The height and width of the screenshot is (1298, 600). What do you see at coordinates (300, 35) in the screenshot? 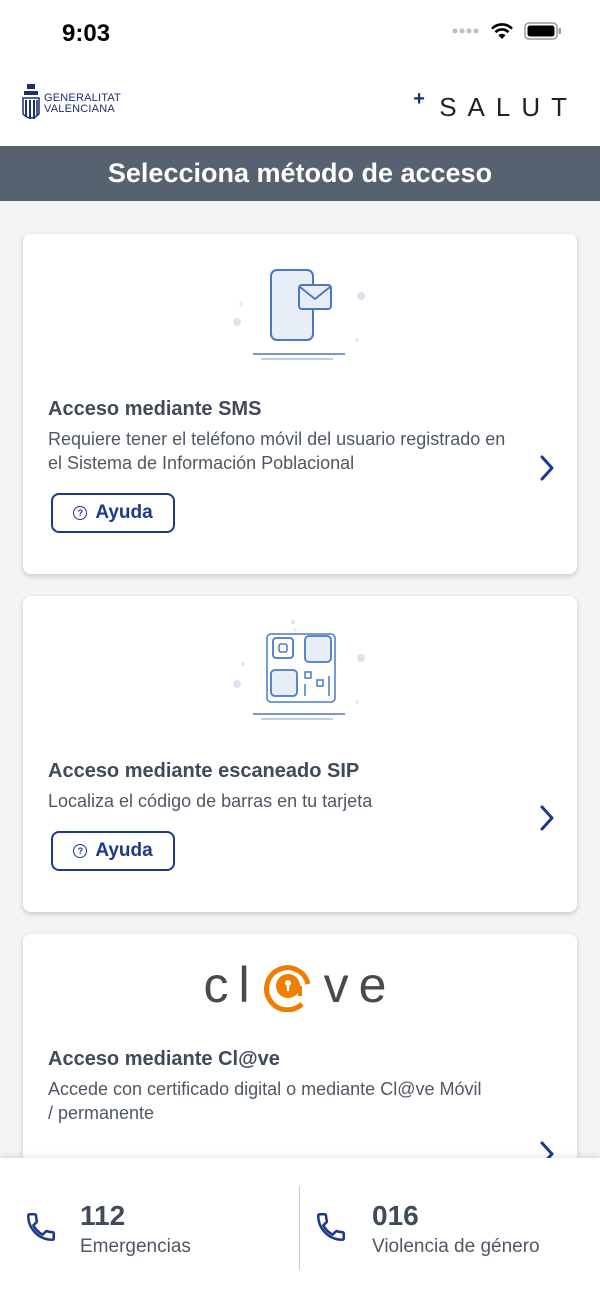
I see `status-bar: 9:03` at bounding box center [300, 35].